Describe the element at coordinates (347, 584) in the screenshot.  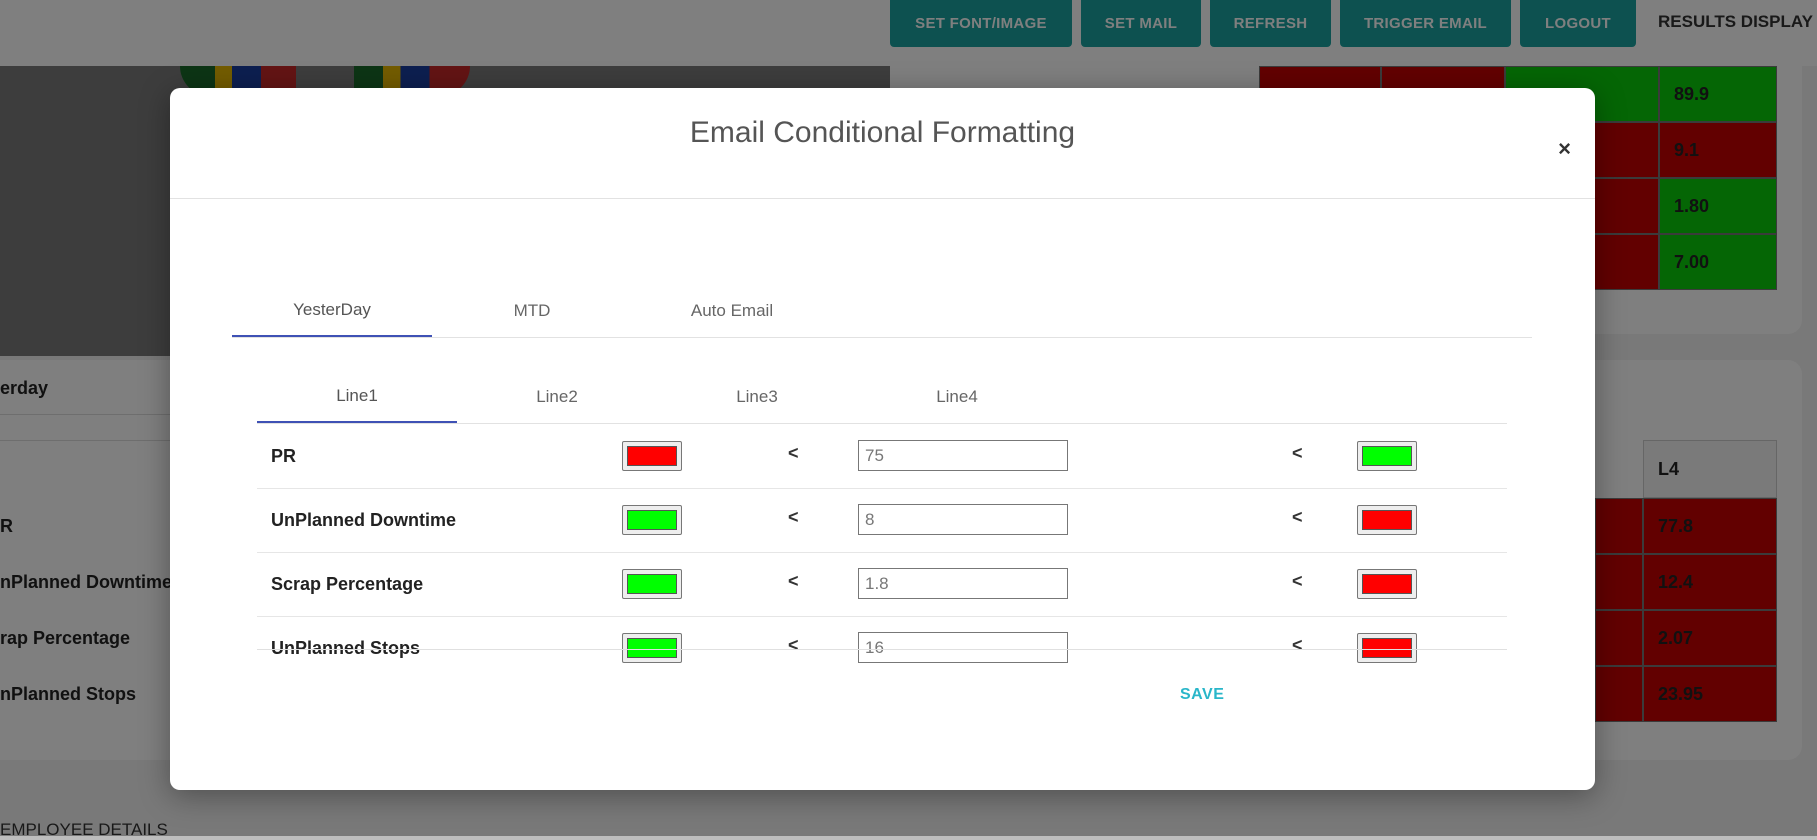
I see `rule-label: Scrap Percentage` at that location.